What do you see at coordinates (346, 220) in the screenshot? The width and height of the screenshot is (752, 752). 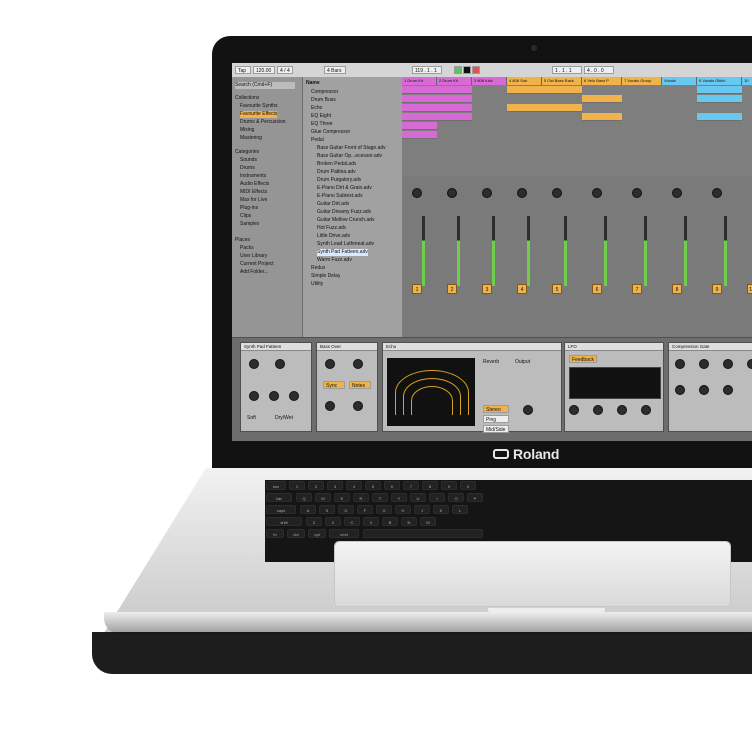 I see `file-item: Guitar Mellow Crunch.adv` at bounding box center [346, 220].